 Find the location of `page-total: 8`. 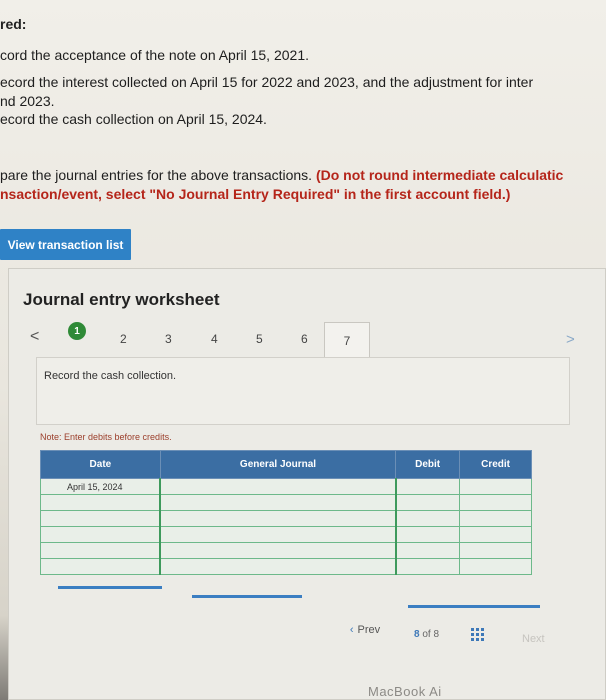

page-total: 8 is located at coordinates (436, 634).